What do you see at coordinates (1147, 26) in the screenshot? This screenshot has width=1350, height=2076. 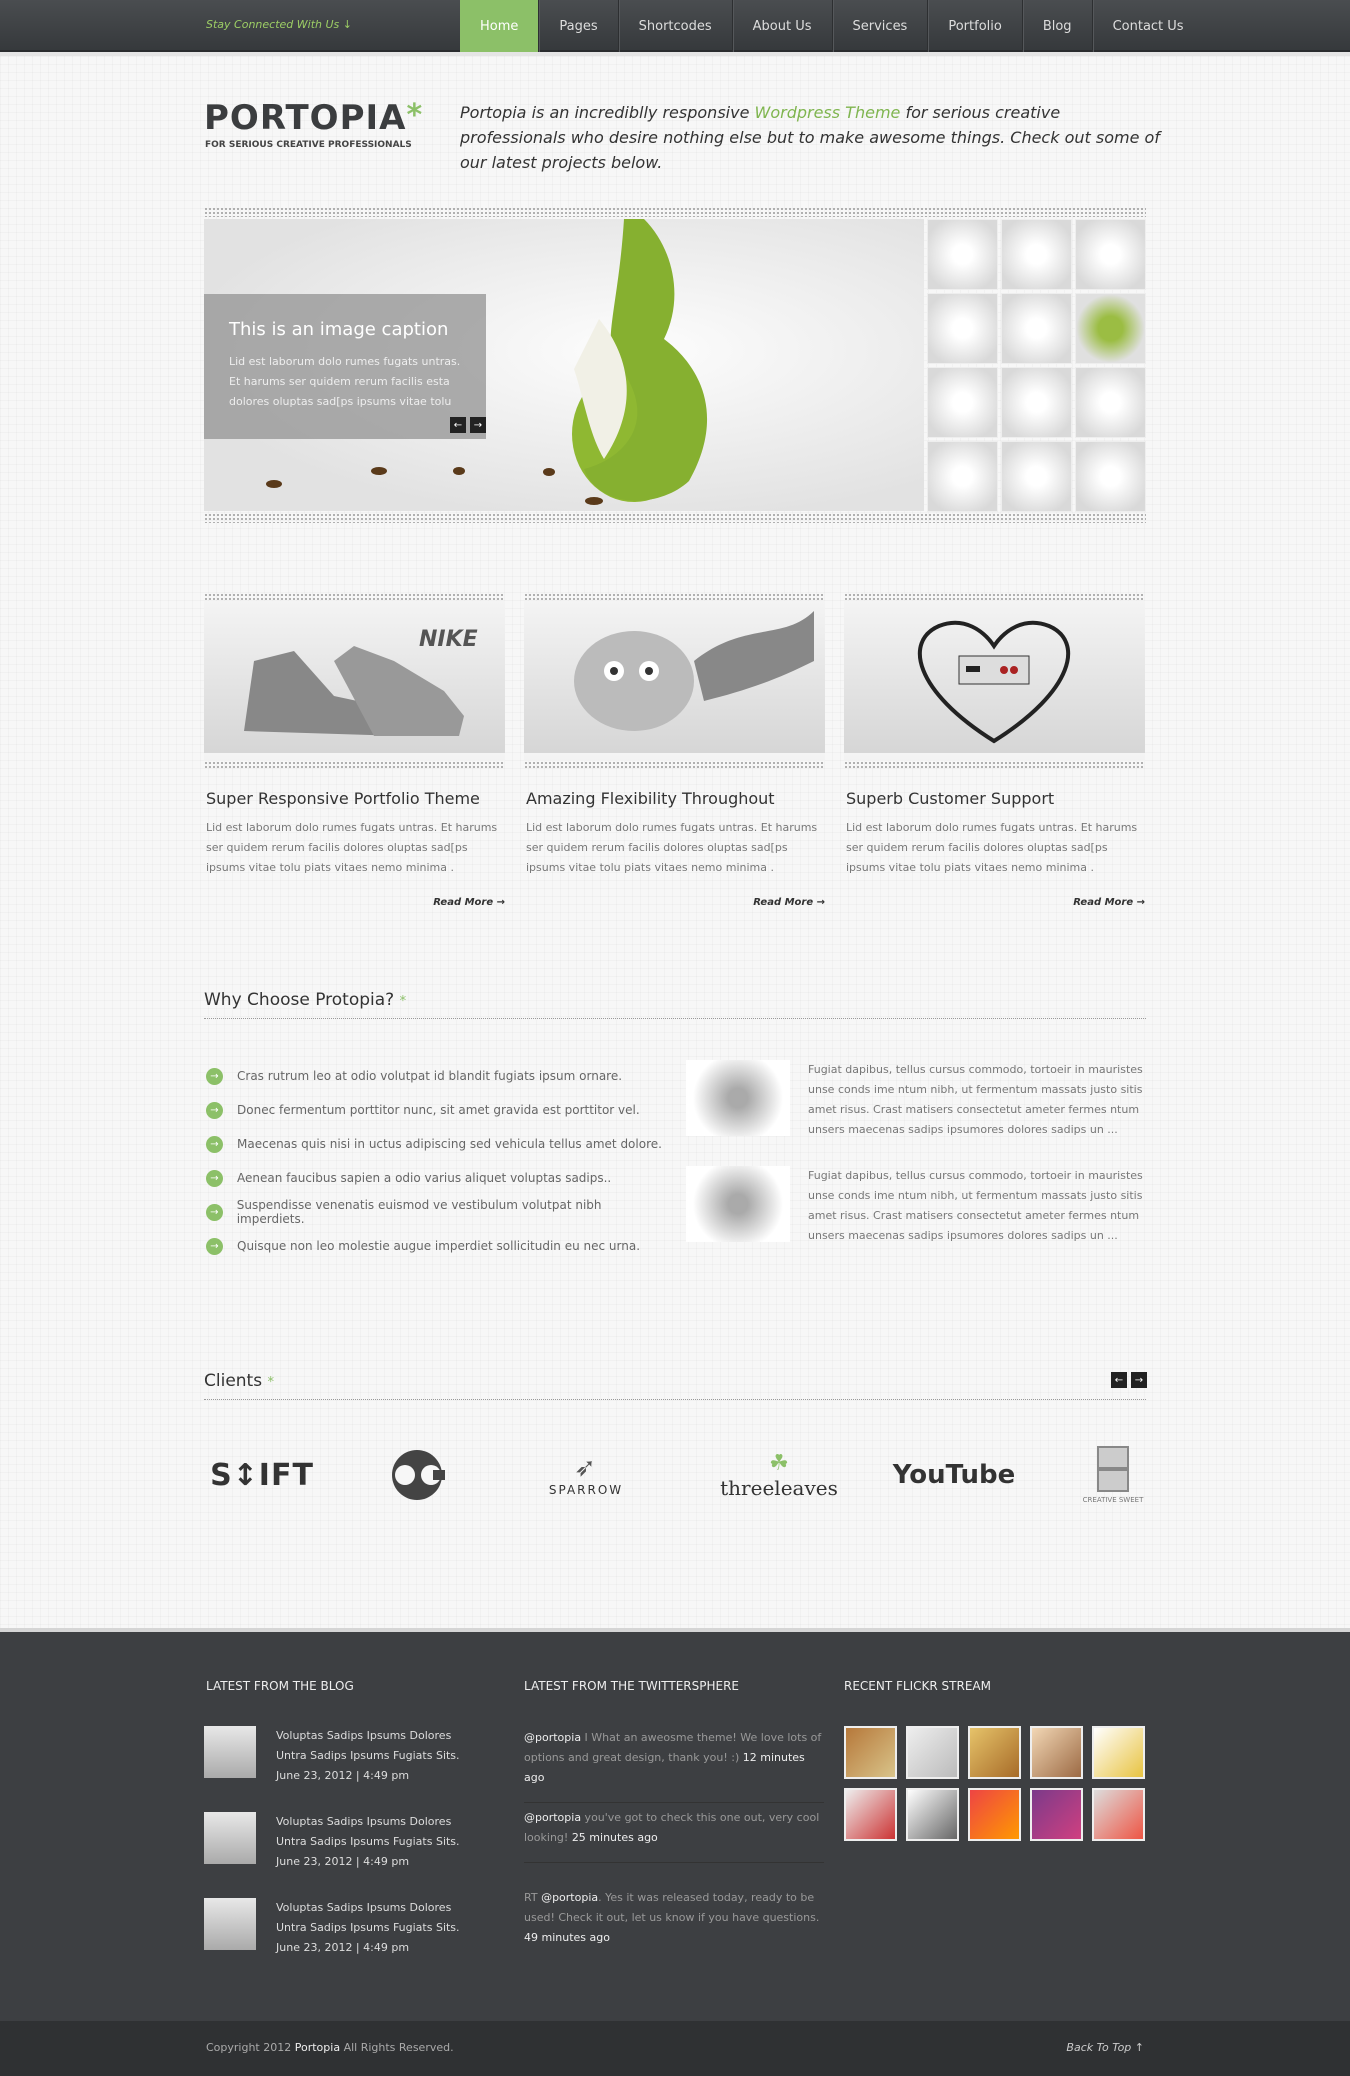 I see `nav-contact-us: Contact Us` at bounding box center [1147, 26].